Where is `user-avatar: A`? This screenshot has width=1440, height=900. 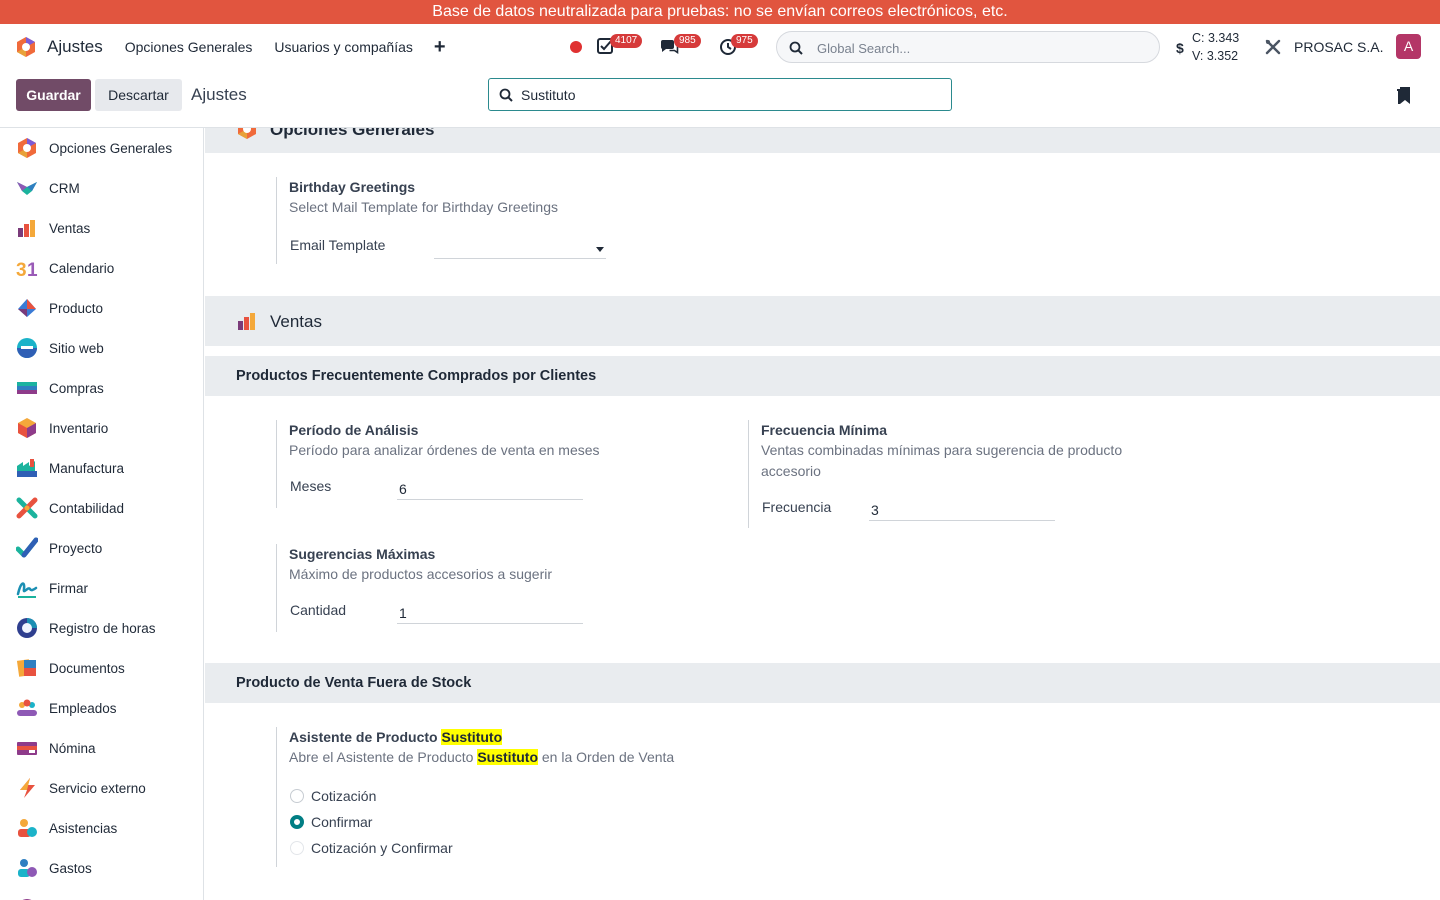 user-avatar: A is located at coordinates (1408, 46).